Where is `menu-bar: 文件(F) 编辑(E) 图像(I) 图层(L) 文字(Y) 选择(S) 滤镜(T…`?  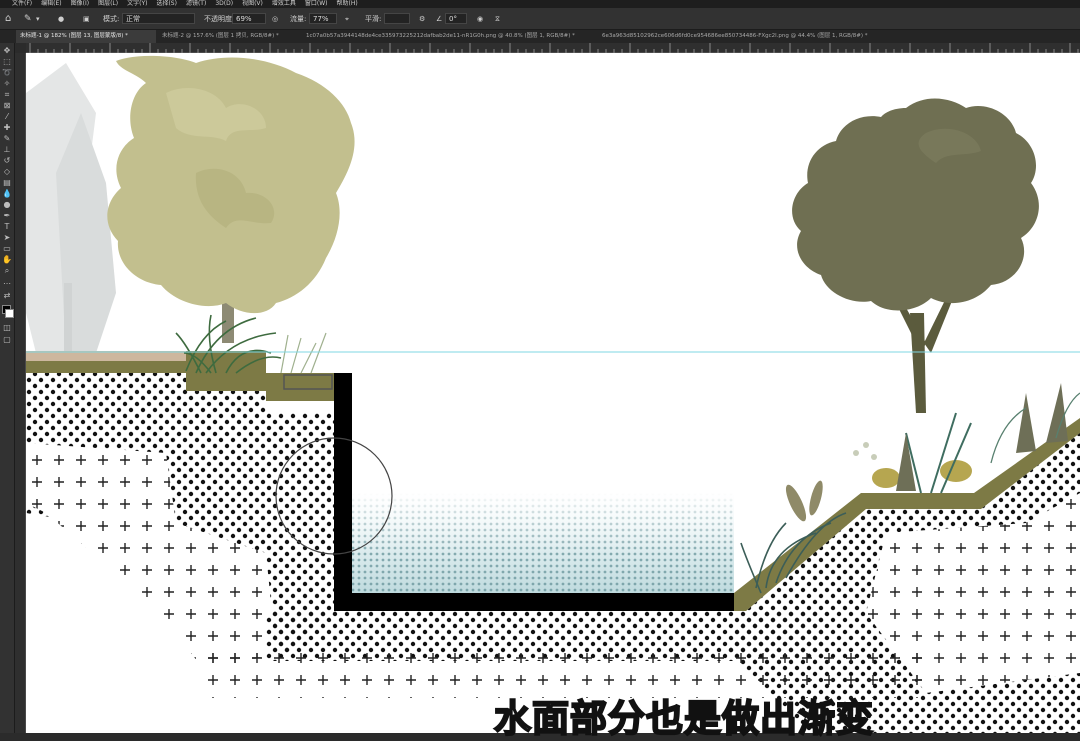
menu-bar: 文件(F) 编辑(E) 图像(I) 图层(L) 文字(Y) 选择(S) 滤镜(T… is located at coordinates (540, 4).